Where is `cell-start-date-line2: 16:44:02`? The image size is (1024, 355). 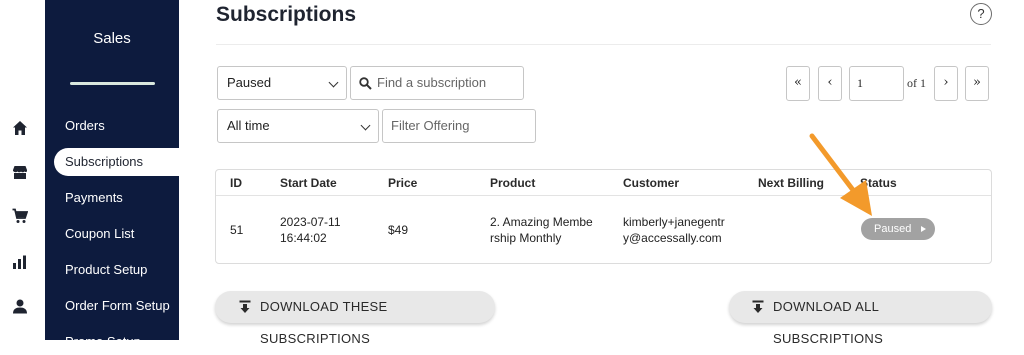 cell-start-date-line2: 16:44:02 is located at coordinates (303, 238).